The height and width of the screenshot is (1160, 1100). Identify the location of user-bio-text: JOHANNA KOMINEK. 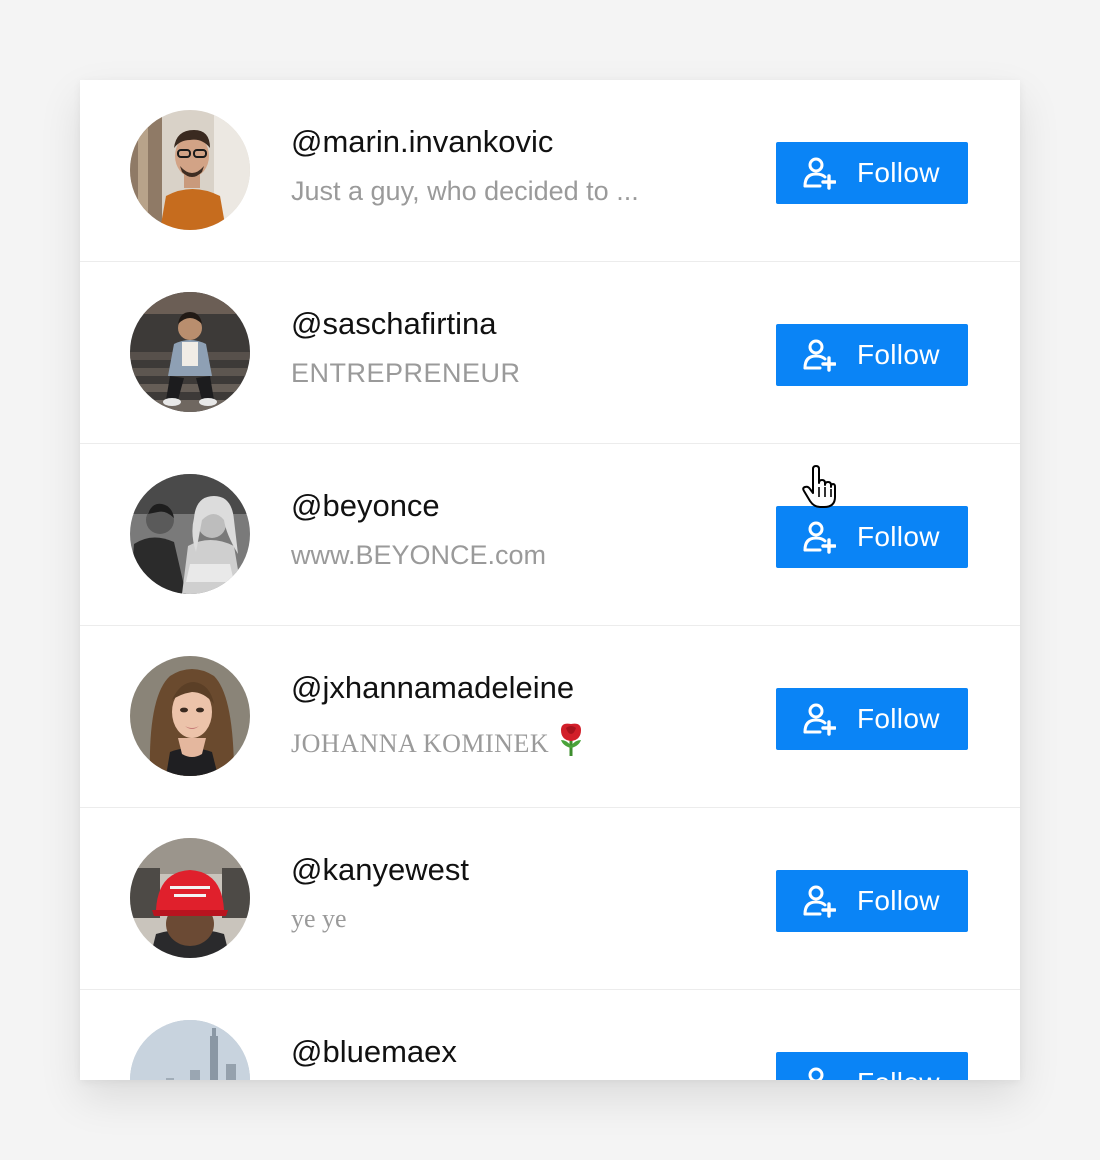
(420, 743).